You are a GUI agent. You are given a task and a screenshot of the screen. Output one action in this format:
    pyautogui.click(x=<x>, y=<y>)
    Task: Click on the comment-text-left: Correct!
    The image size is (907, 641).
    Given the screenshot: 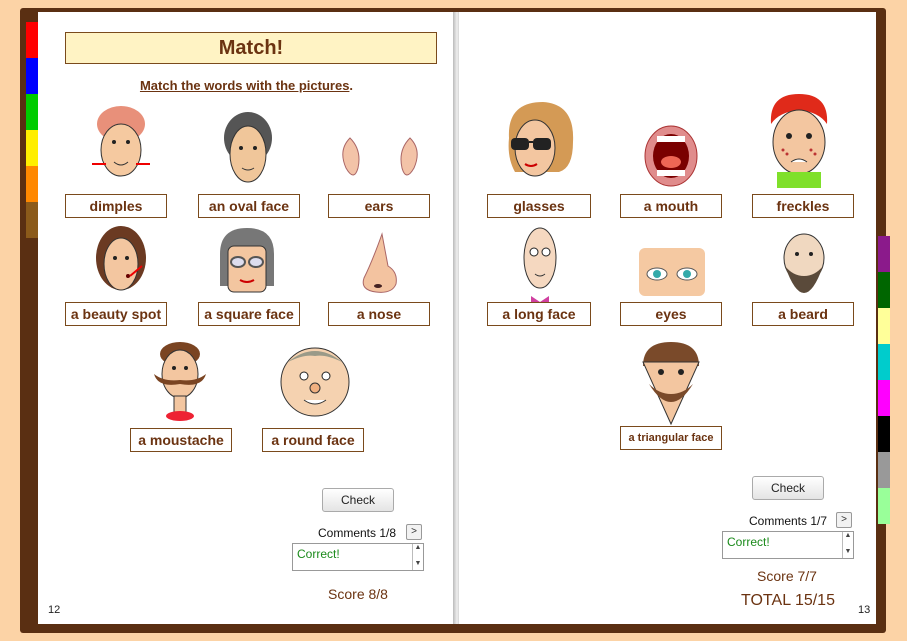 What is the action you would take?
    pyautogui.click(x=318, y=554)
    